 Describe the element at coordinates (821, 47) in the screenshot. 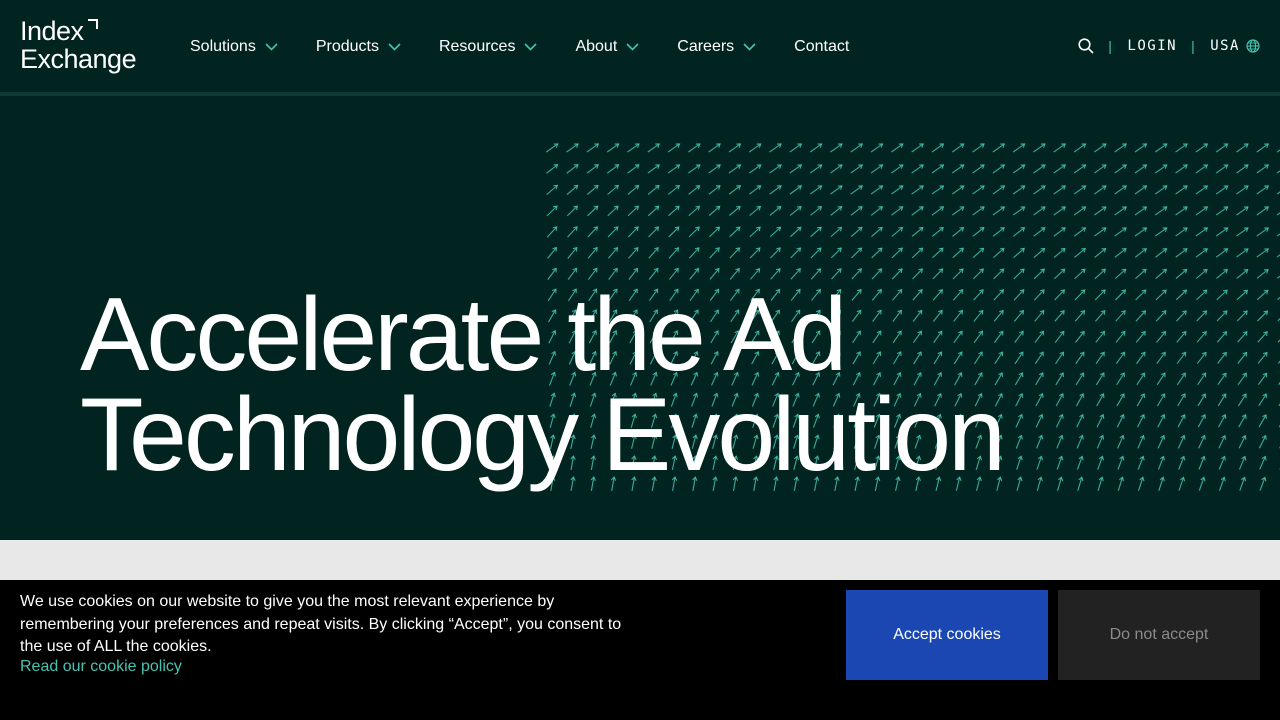

I see `nav-item-contact: Contact` at that location.